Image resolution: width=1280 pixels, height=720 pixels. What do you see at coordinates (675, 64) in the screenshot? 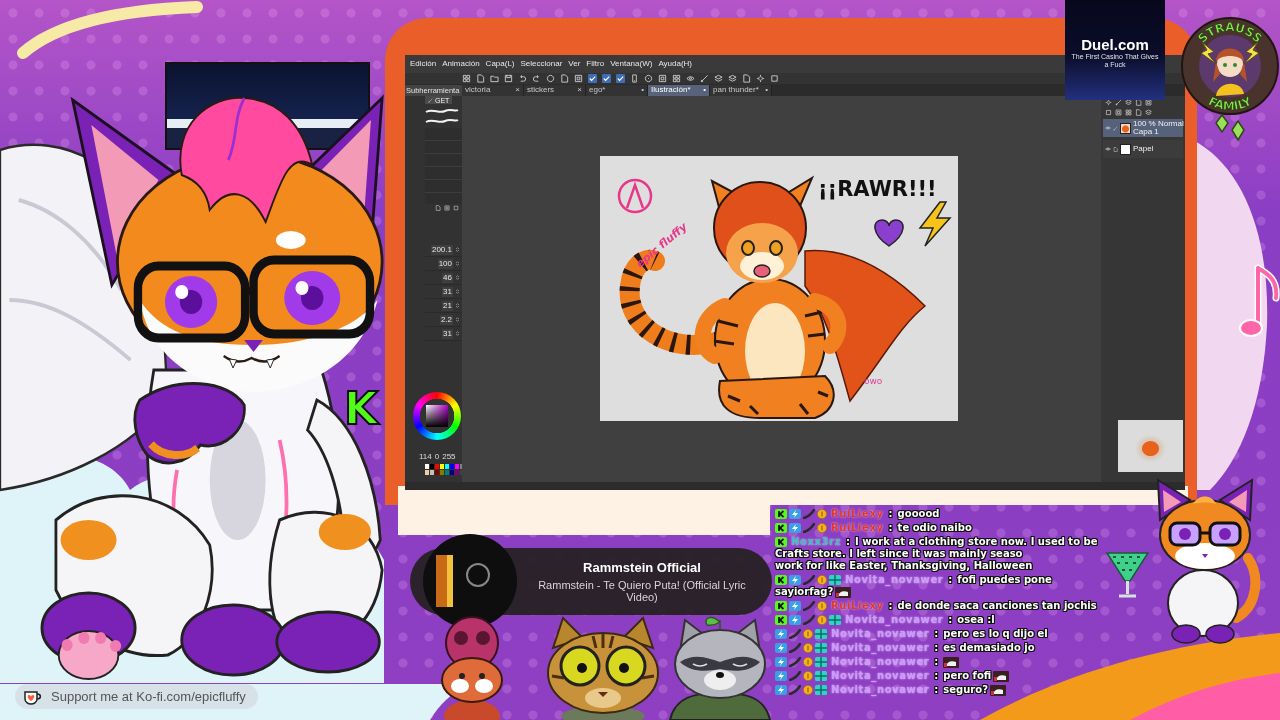
I see `menu-item: Ayuda(H)` at bounding box center [675, 64].